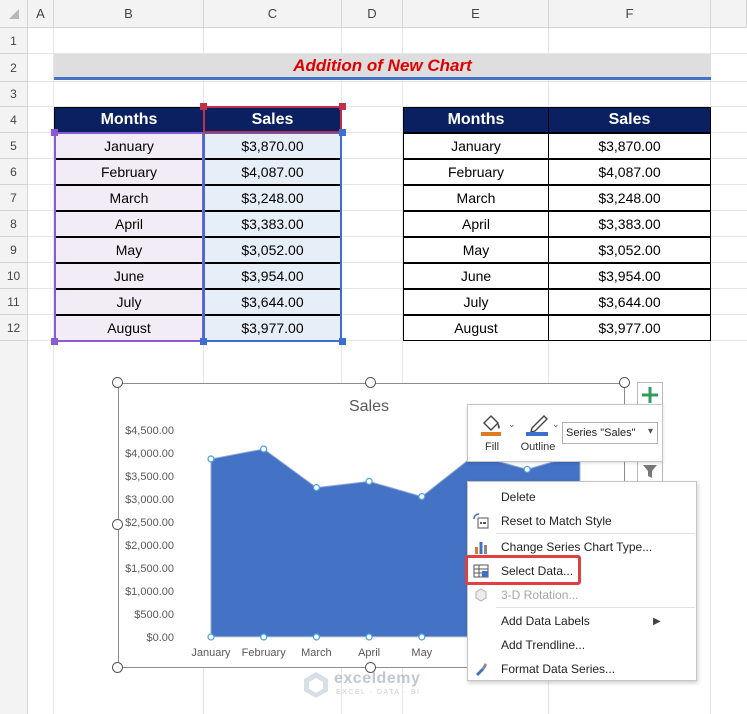 The image size is (747, 714). Describe the element at coordinates (149, 569) in the screenshot. I see `y-tick-label: $1,500.00` at that location.